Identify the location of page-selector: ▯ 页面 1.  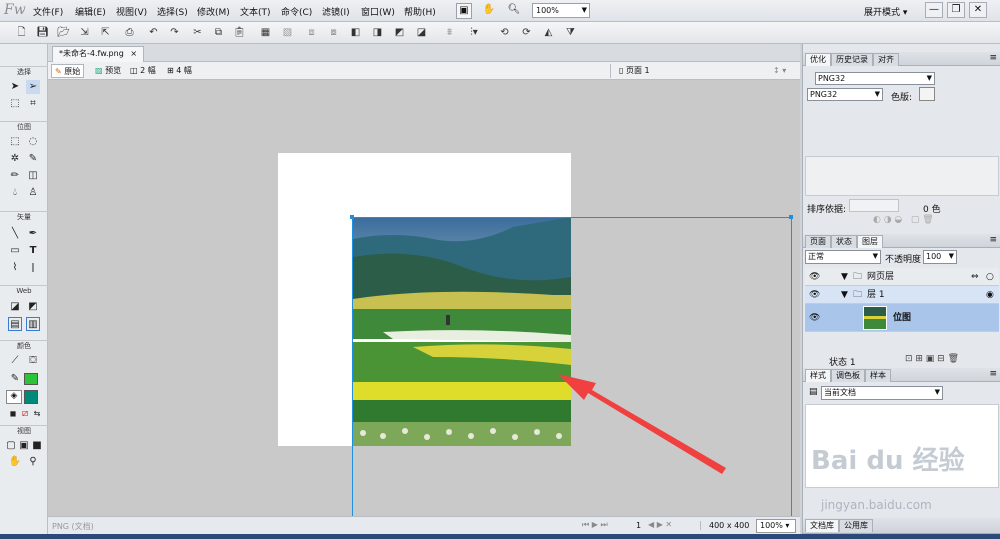
(631, 71).